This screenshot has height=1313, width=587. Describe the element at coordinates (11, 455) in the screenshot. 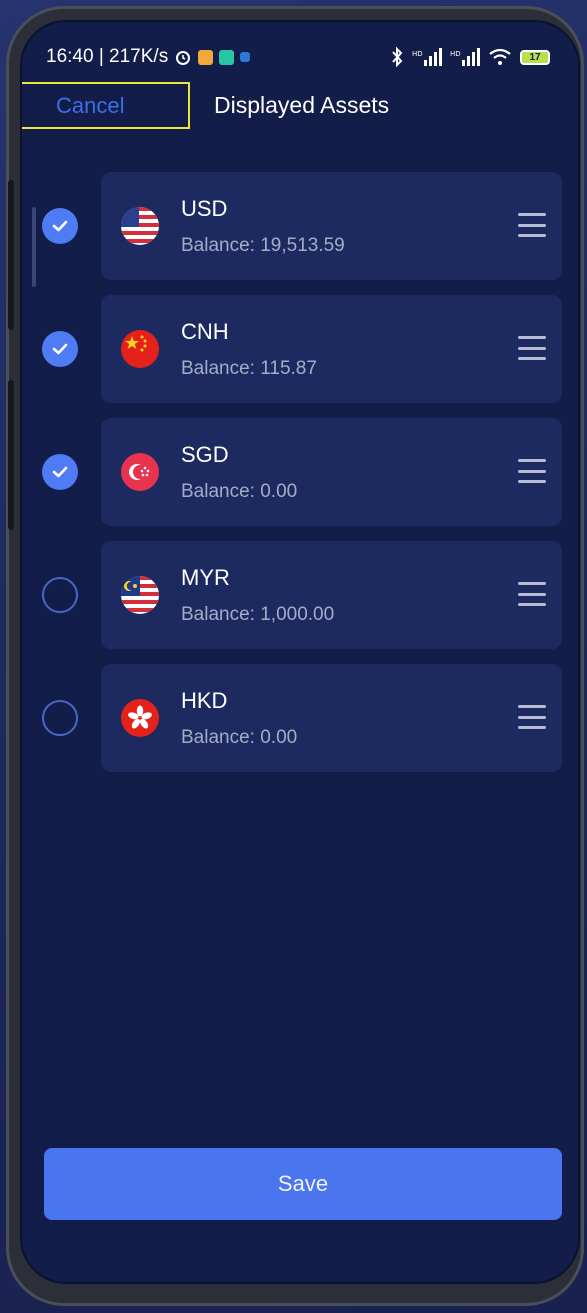

I see `power-button` at that location.